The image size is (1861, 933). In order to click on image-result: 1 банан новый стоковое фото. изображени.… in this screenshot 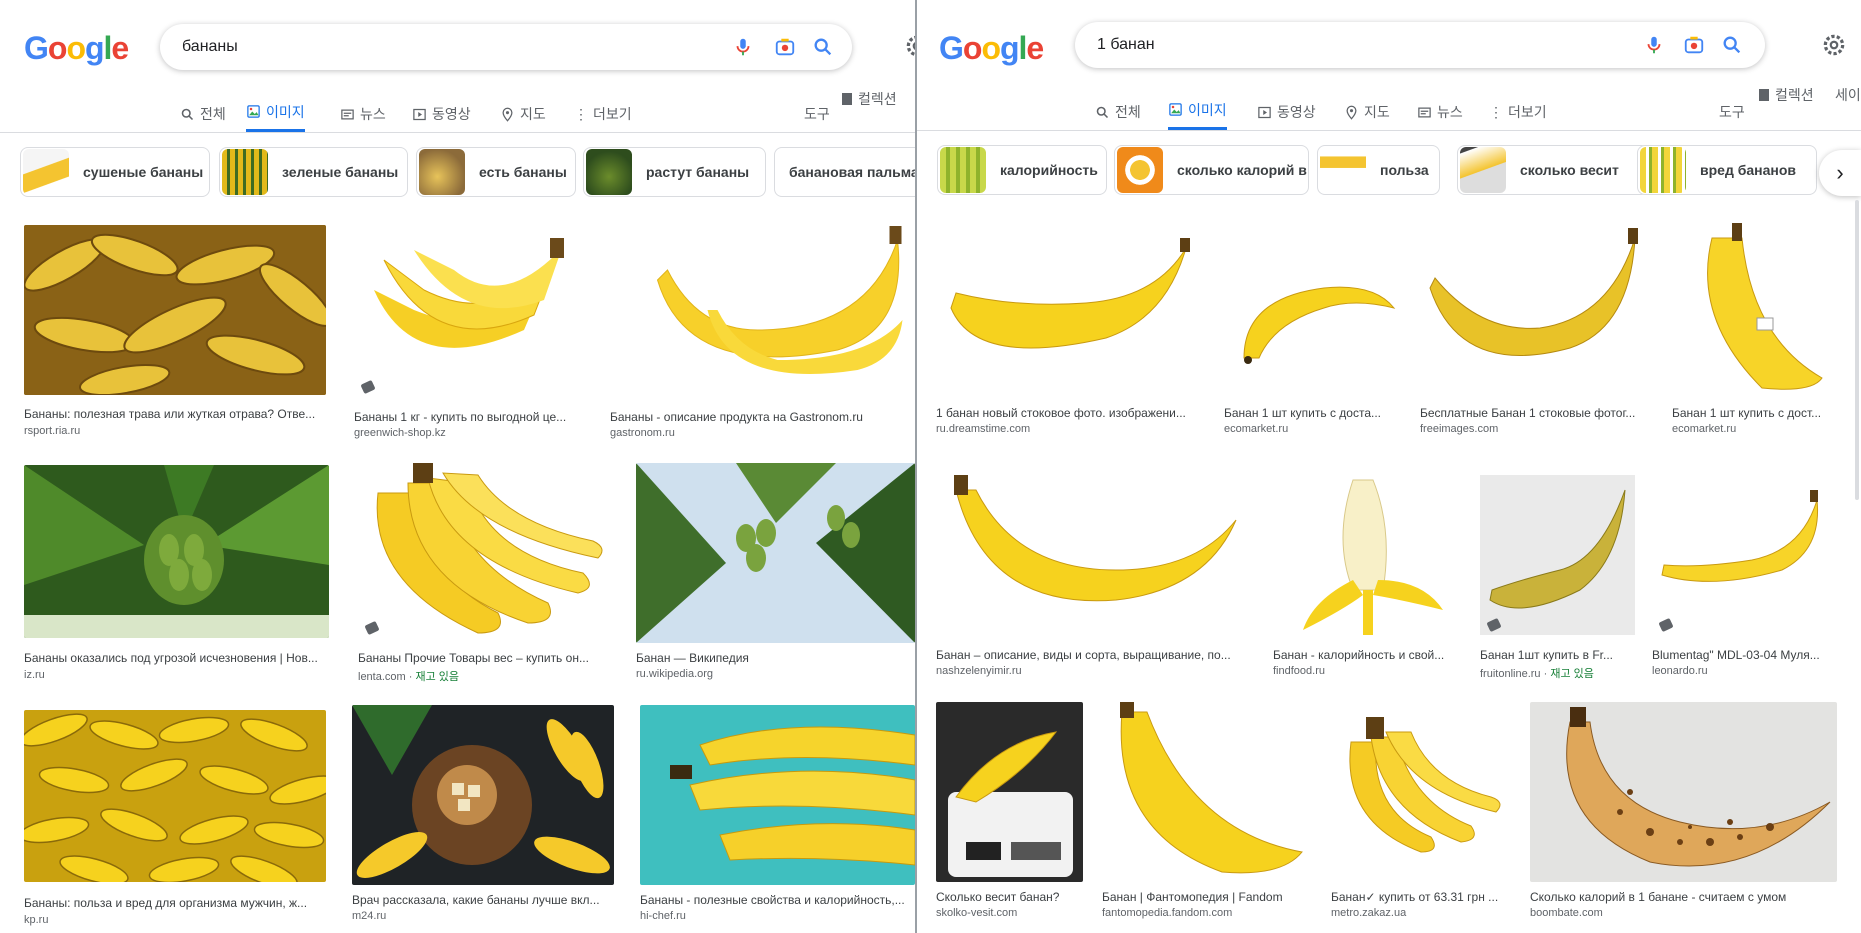, I will do `click(1070, 329)`.